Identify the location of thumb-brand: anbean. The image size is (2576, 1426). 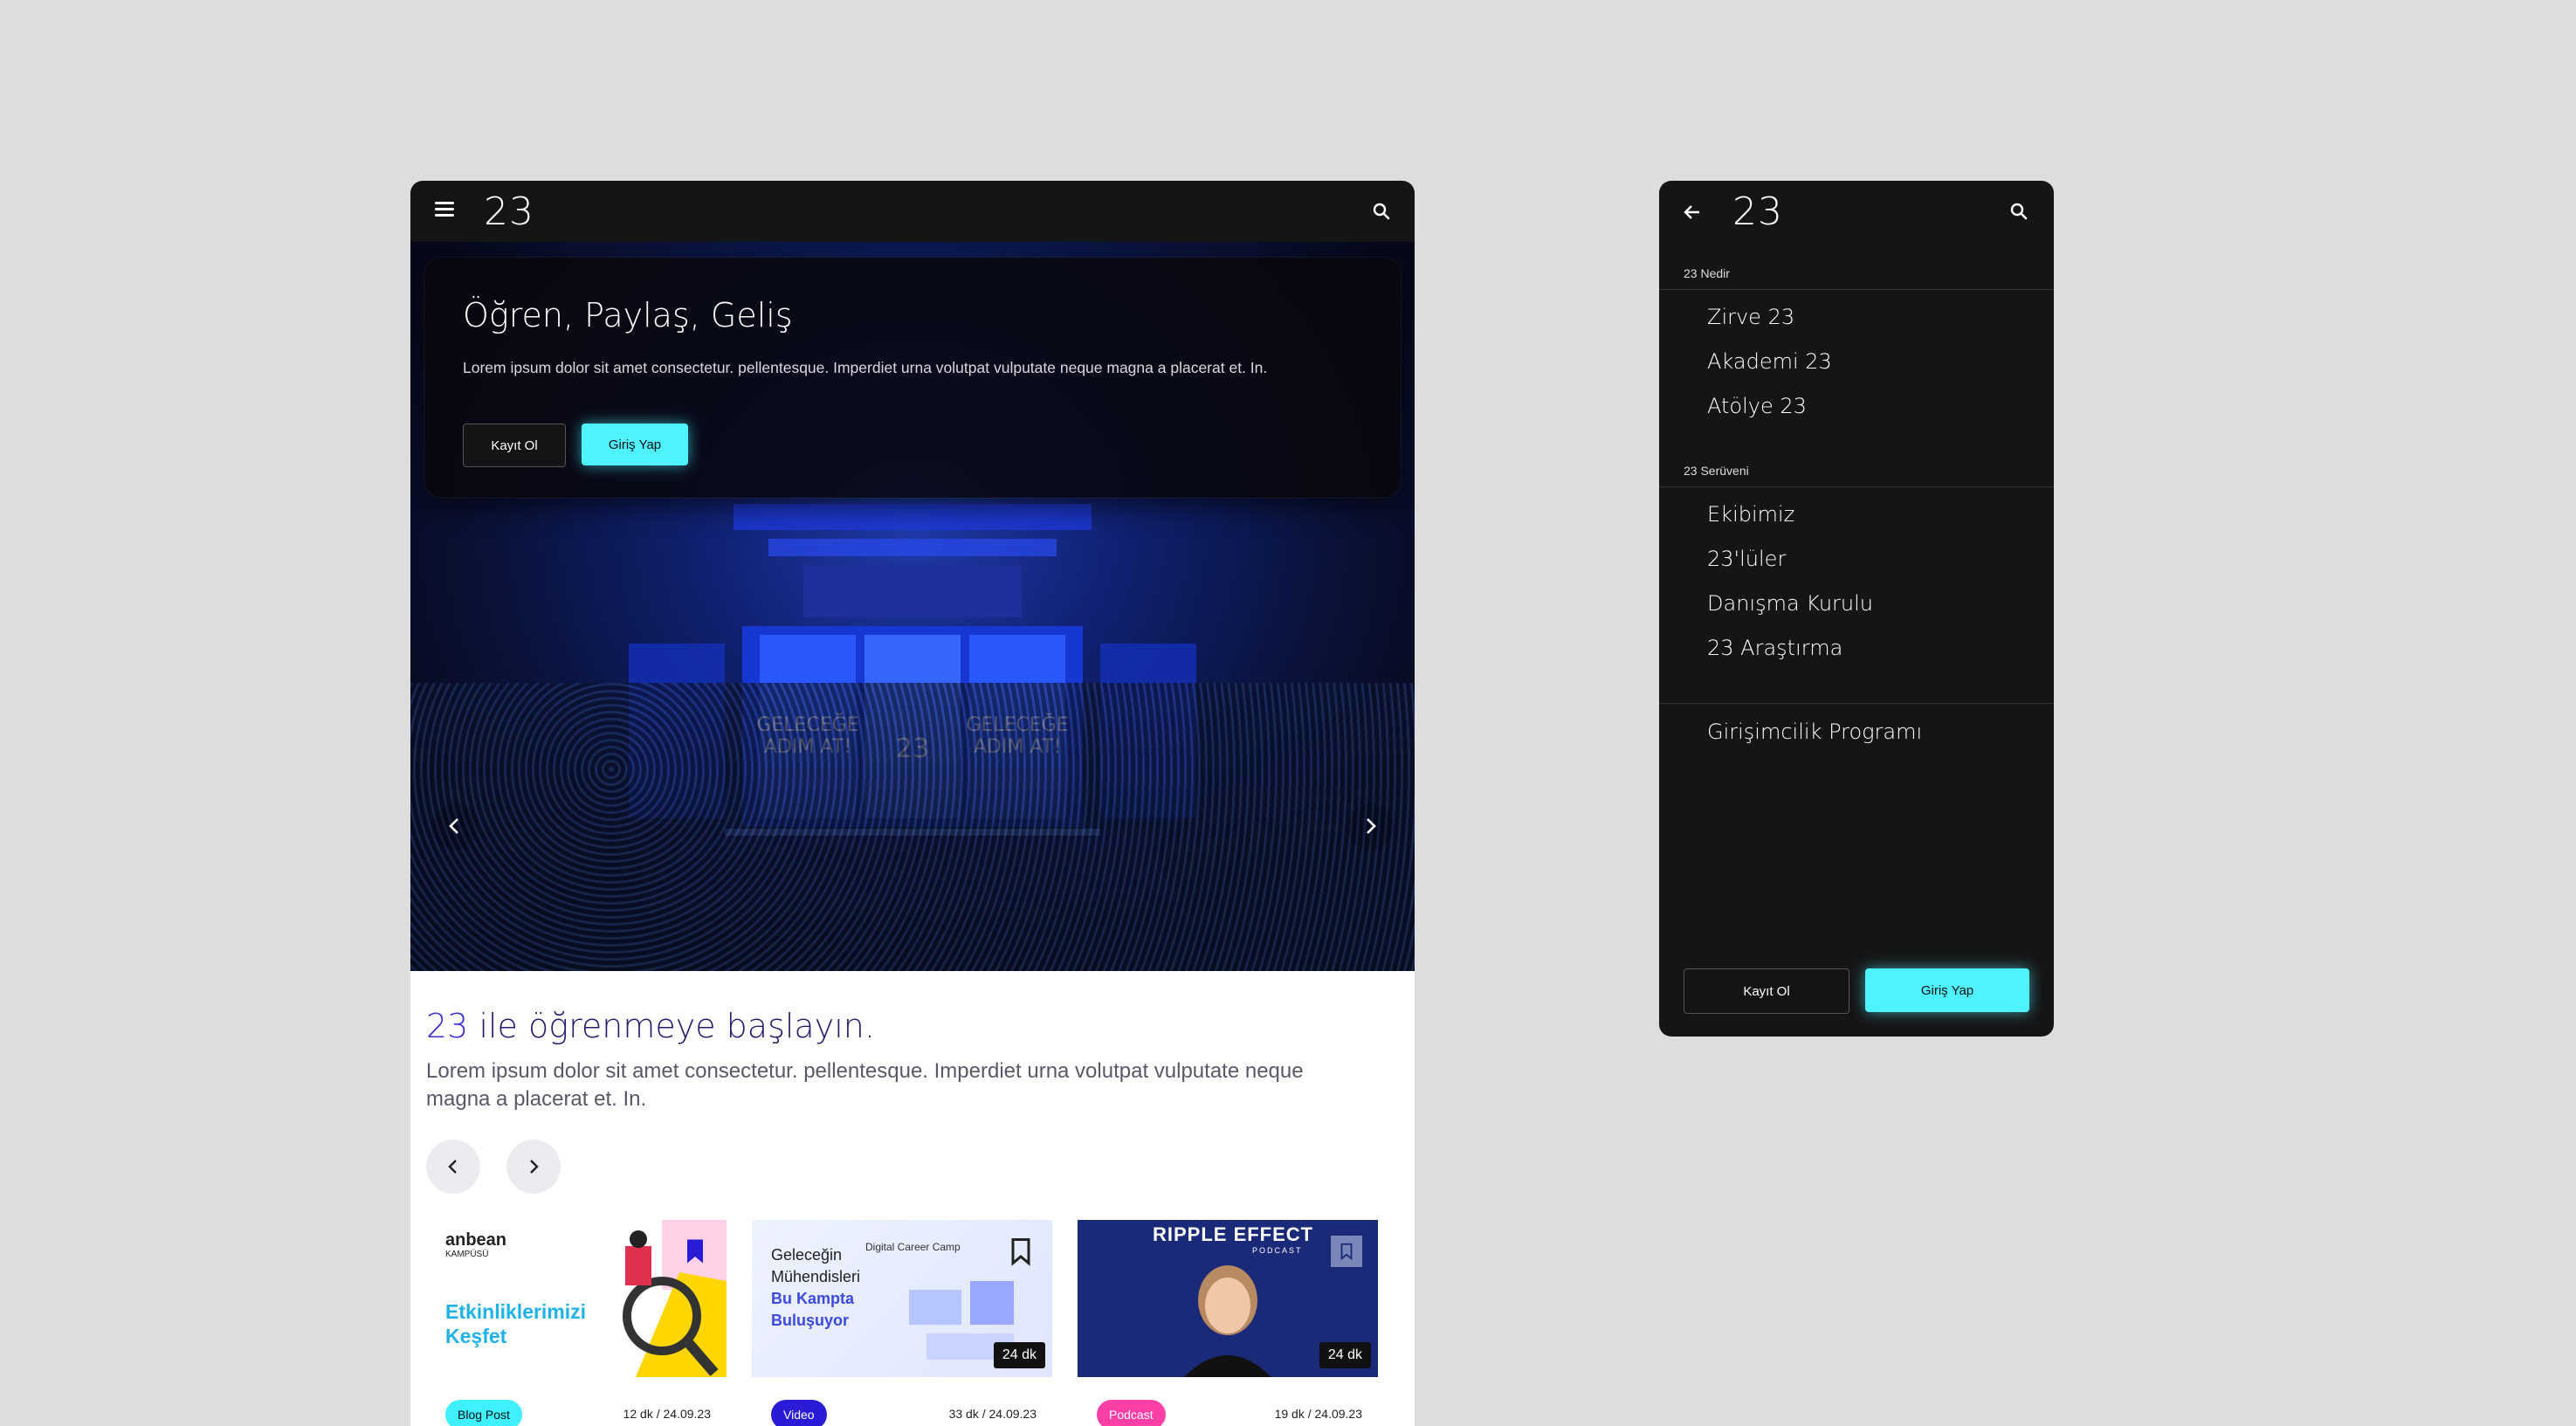
(476, 1240).